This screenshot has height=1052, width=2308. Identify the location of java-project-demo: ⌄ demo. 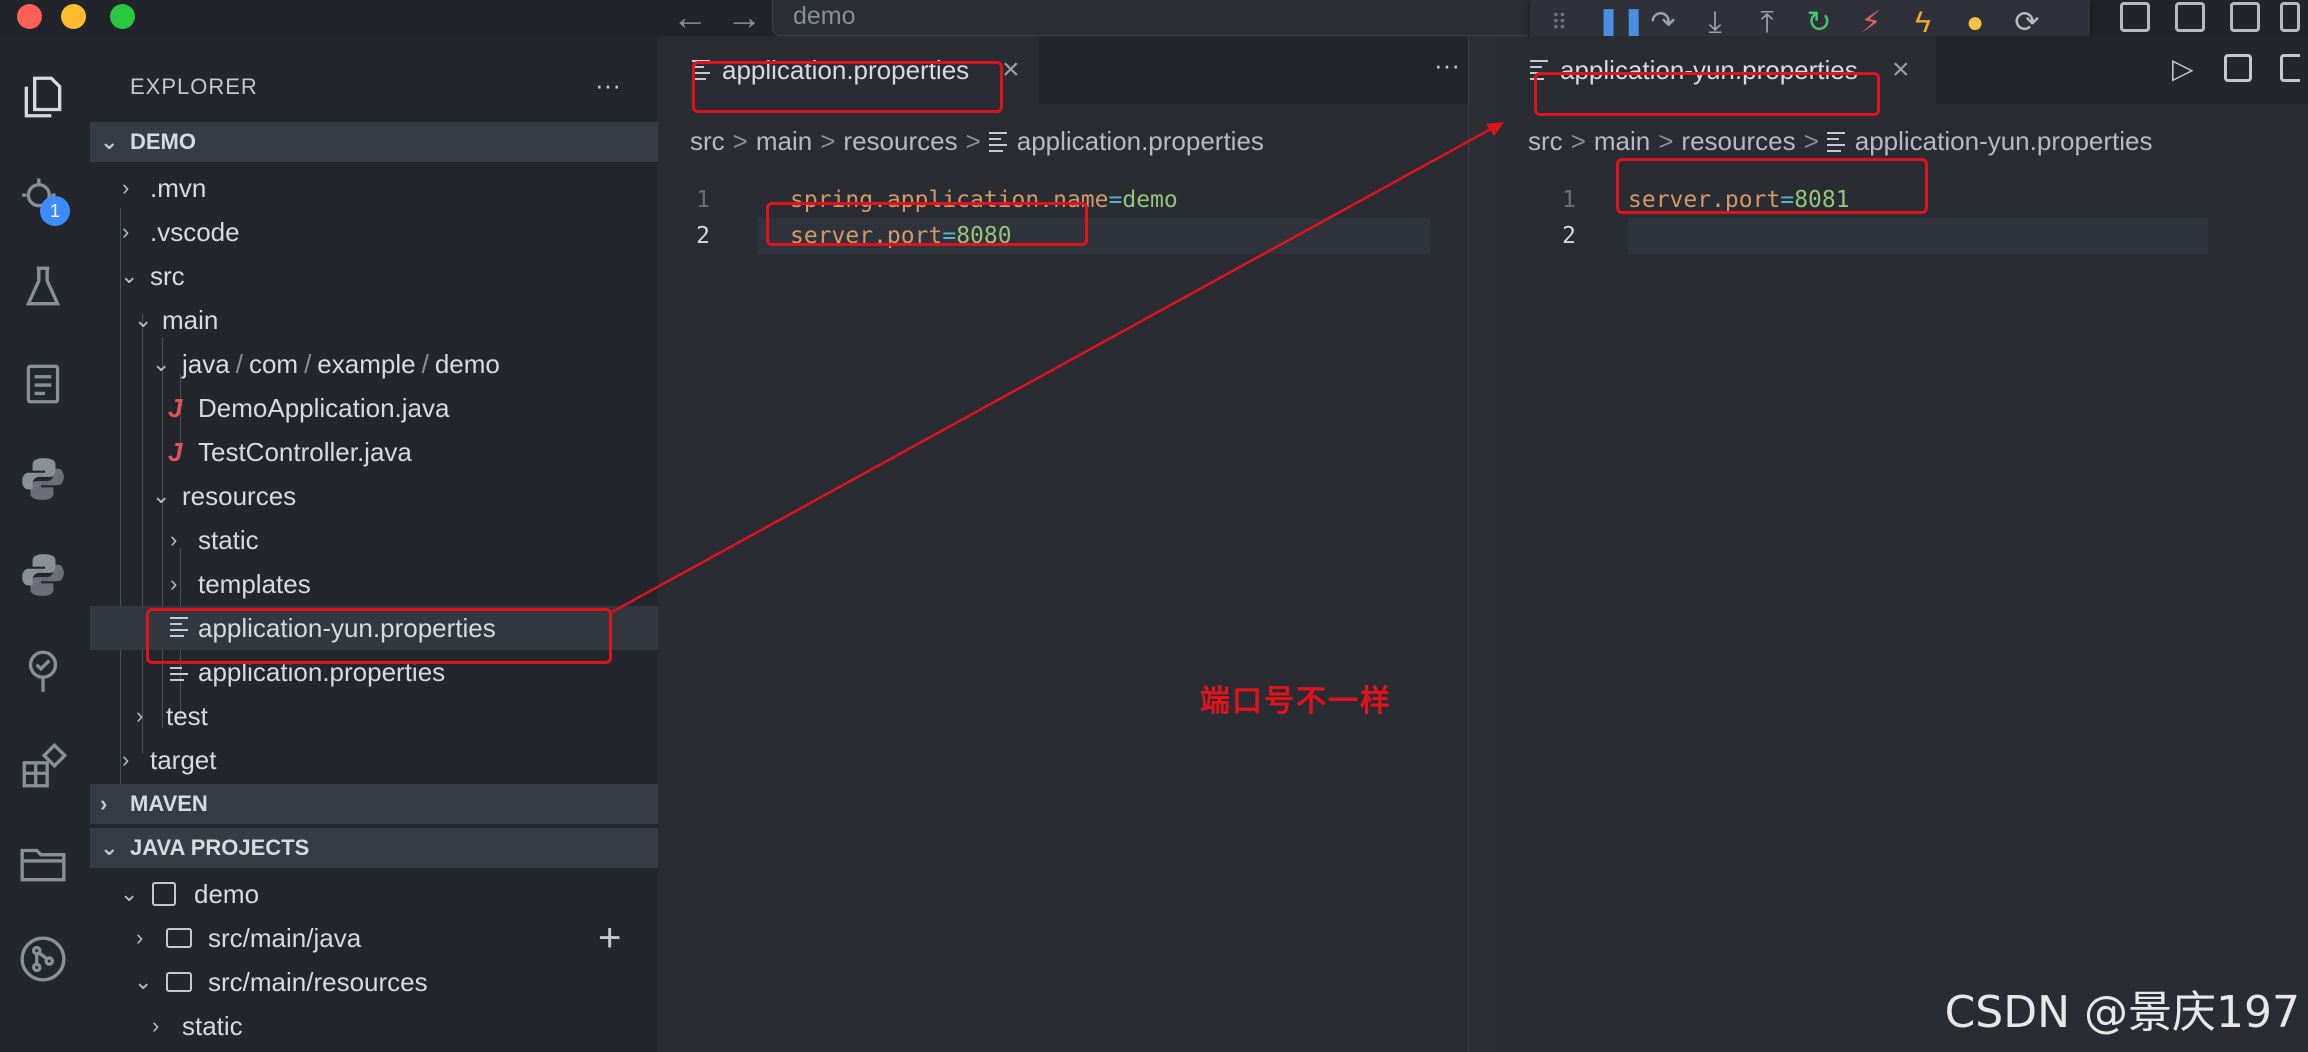
(374, 894).